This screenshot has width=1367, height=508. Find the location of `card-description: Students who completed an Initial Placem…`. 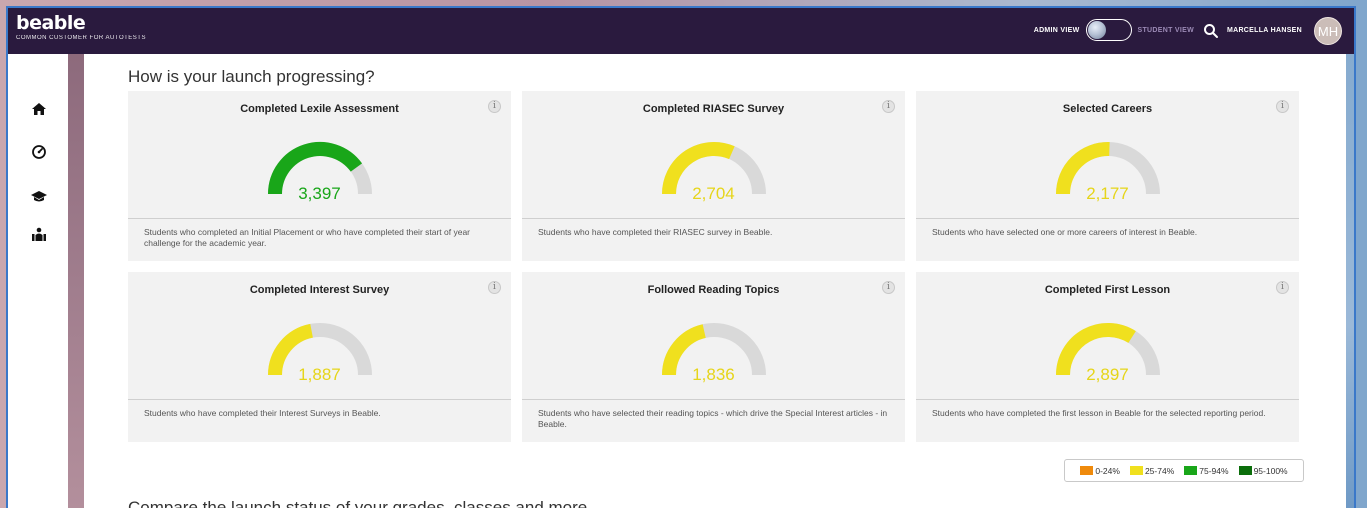

card-description: Students who completed an Initial Placem… is located at coordinates (307, 237).